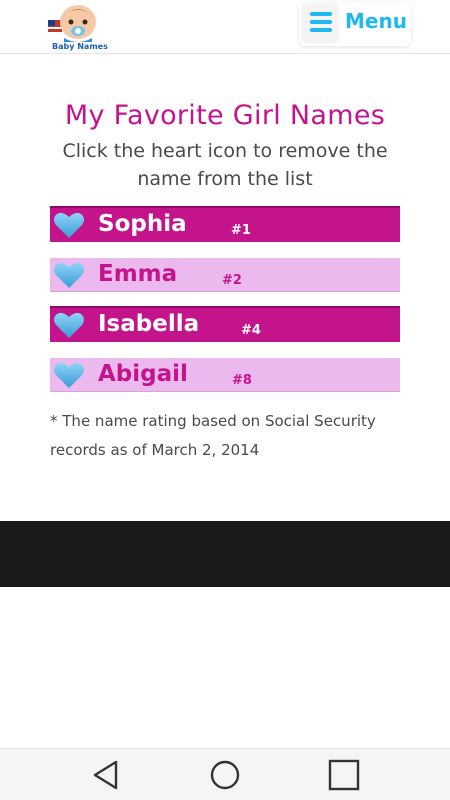 This screenshot has width=450, height=800. What do you see at coordinates (225, 115) in the screenshot?
I see `page-title: My Favorite Girl Names` at bounding box center [225, 115].